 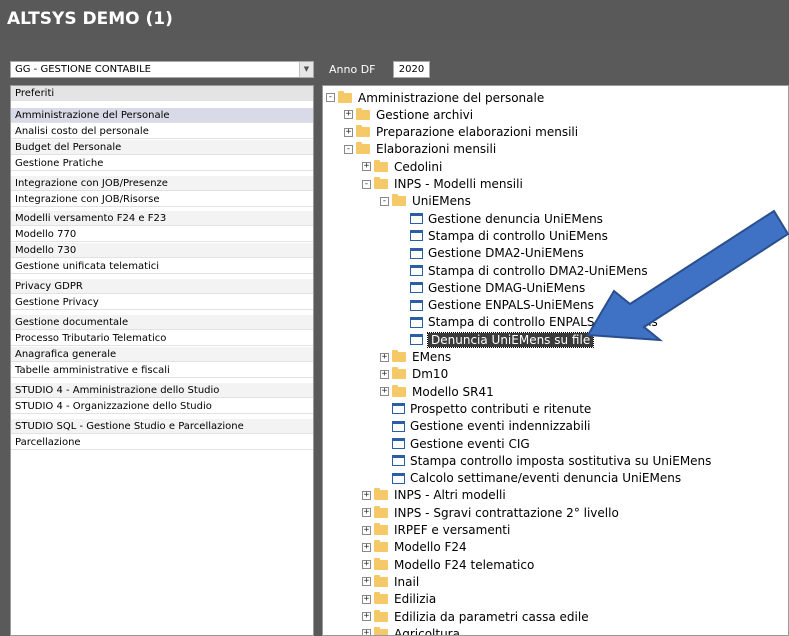 What do you see at coordinates (162, 390) in the screenshot?
I see `left-menu-item: STUDIO 4 - Amministrazione dello Studio` at bounding box center [162, 390].